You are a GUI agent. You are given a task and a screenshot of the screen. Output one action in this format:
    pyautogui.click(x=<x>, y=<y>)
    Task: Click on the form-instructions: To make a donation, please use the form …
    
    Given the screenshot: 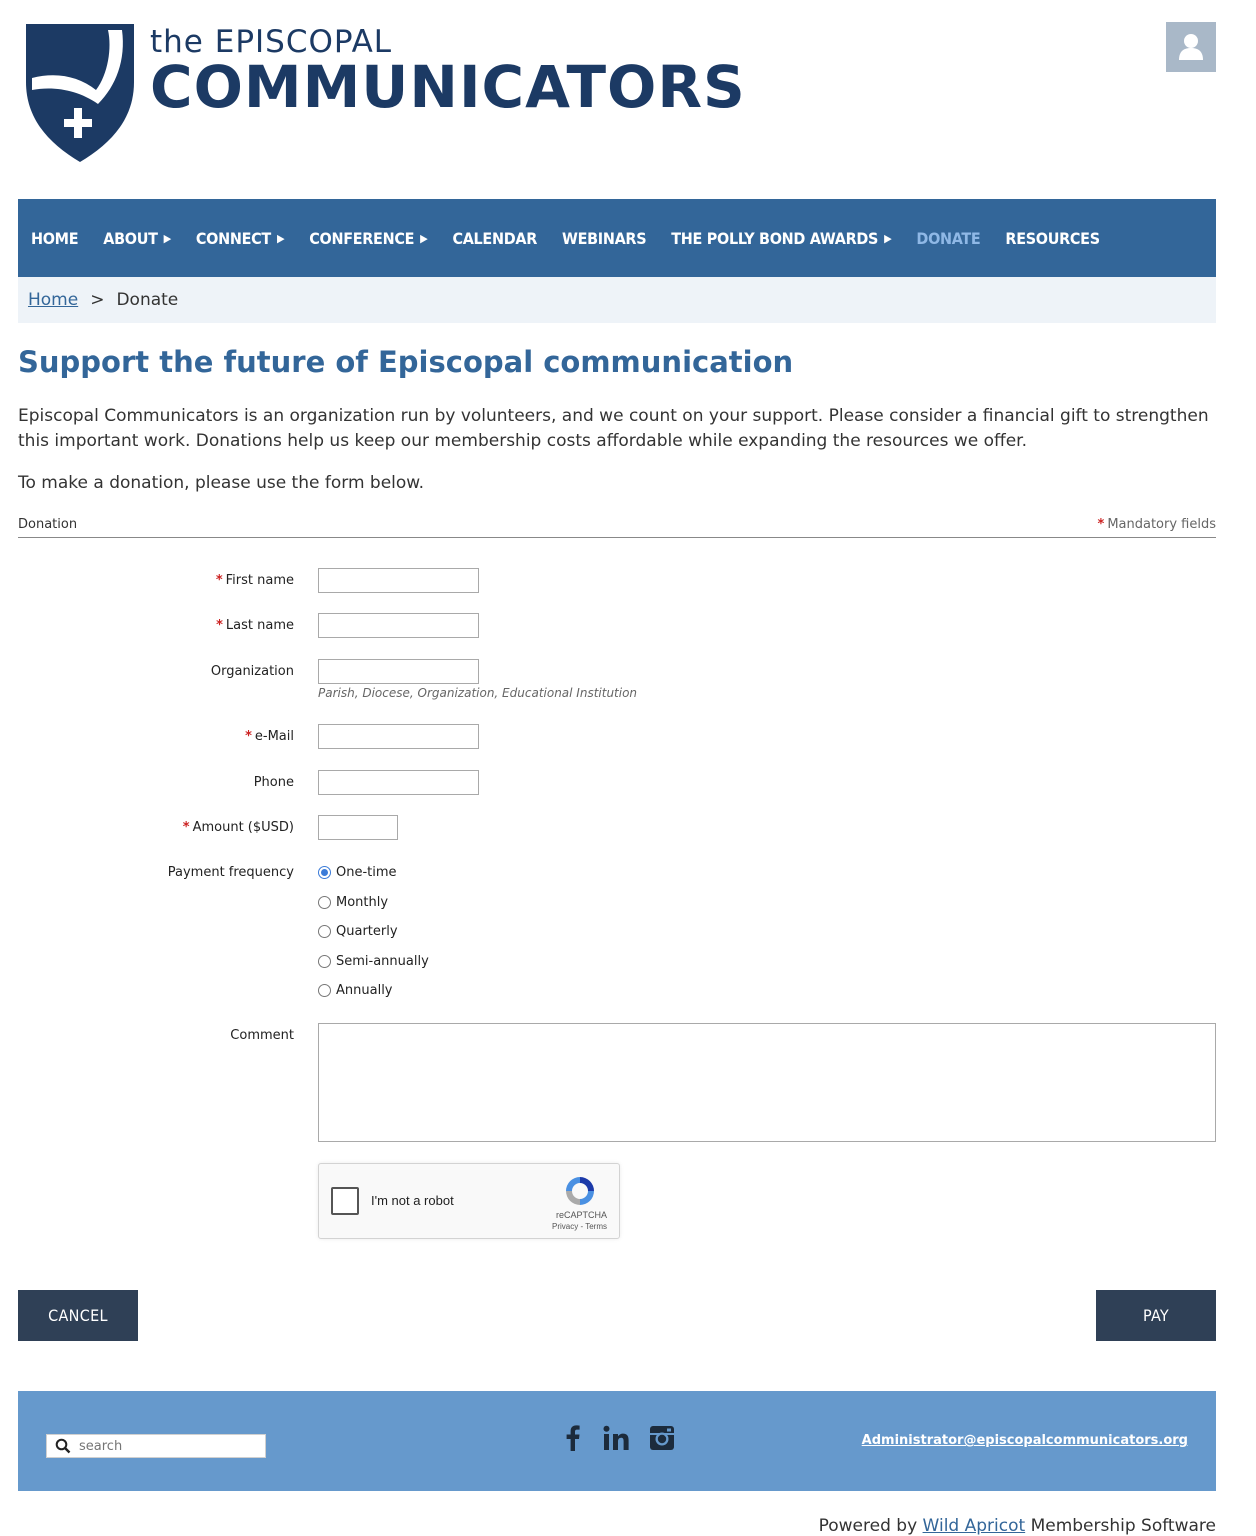 What is the action you would take?
    pyautogui.click(x=221, y=483)
    